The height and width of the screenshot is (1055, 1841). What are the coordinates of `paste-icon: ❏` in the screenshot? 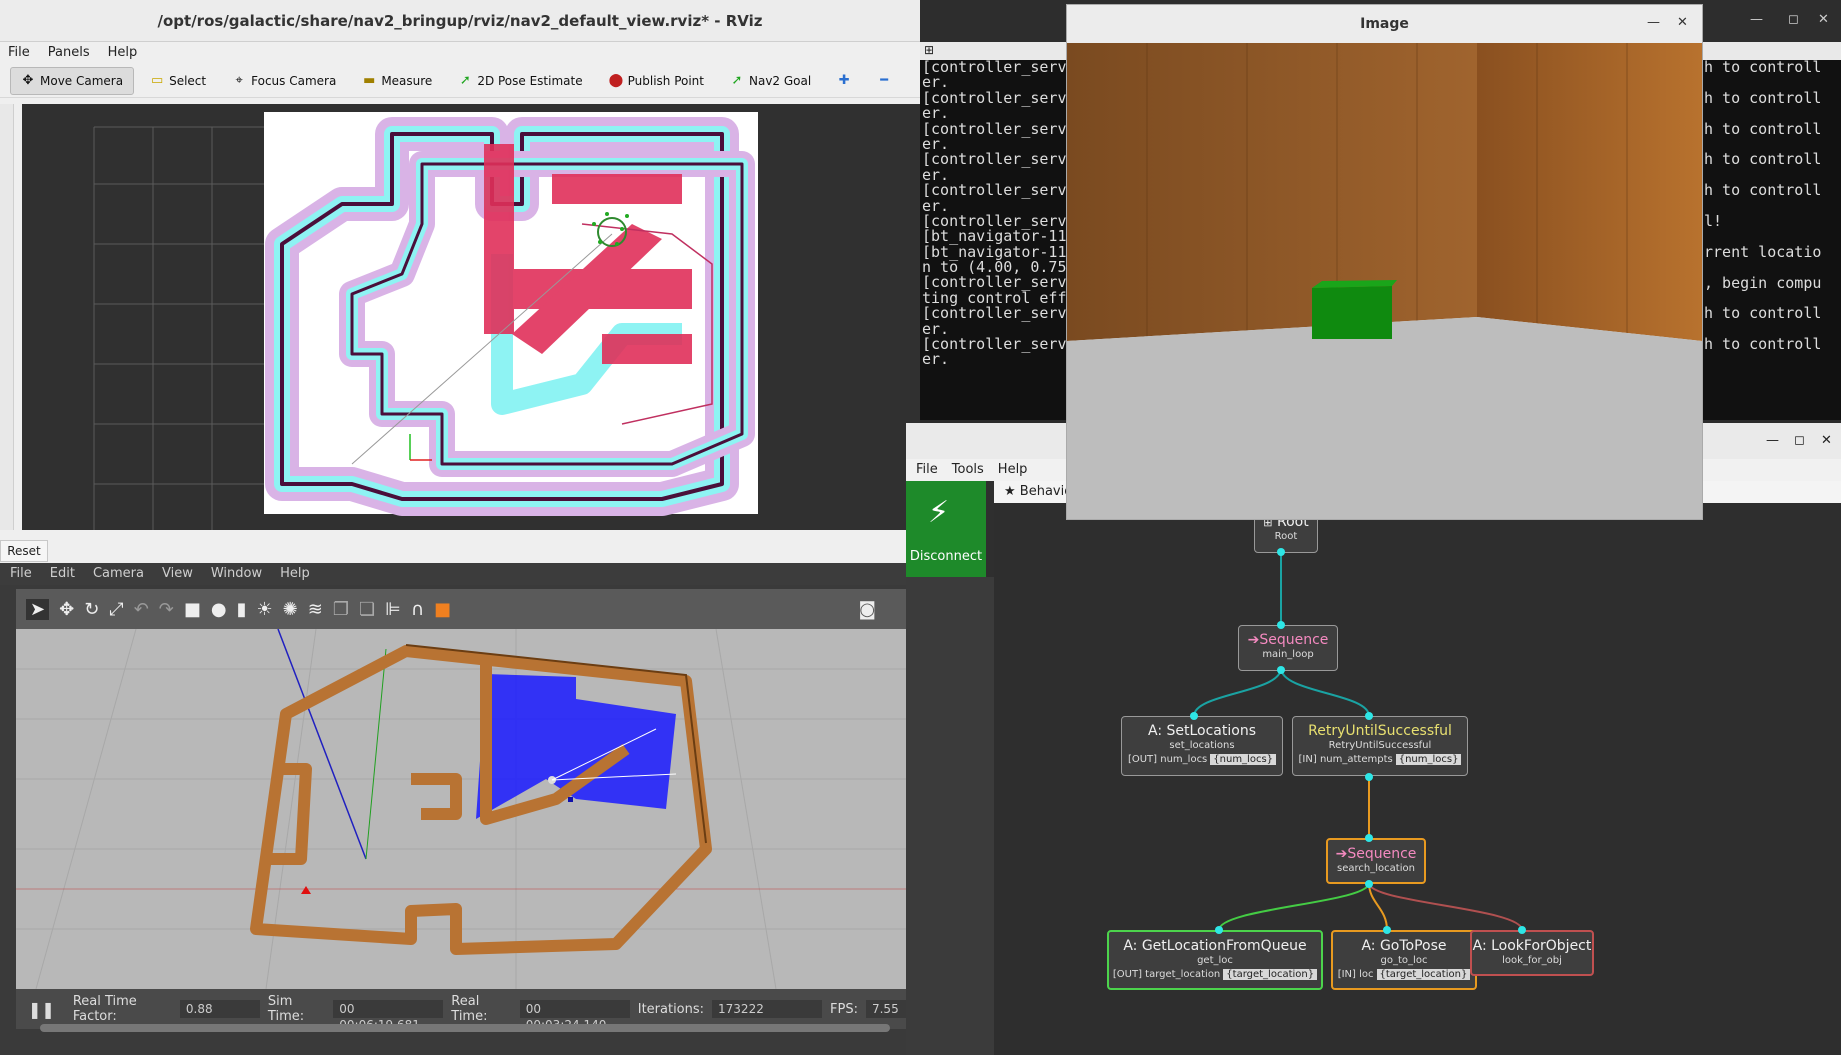 It's located at (367, 609).